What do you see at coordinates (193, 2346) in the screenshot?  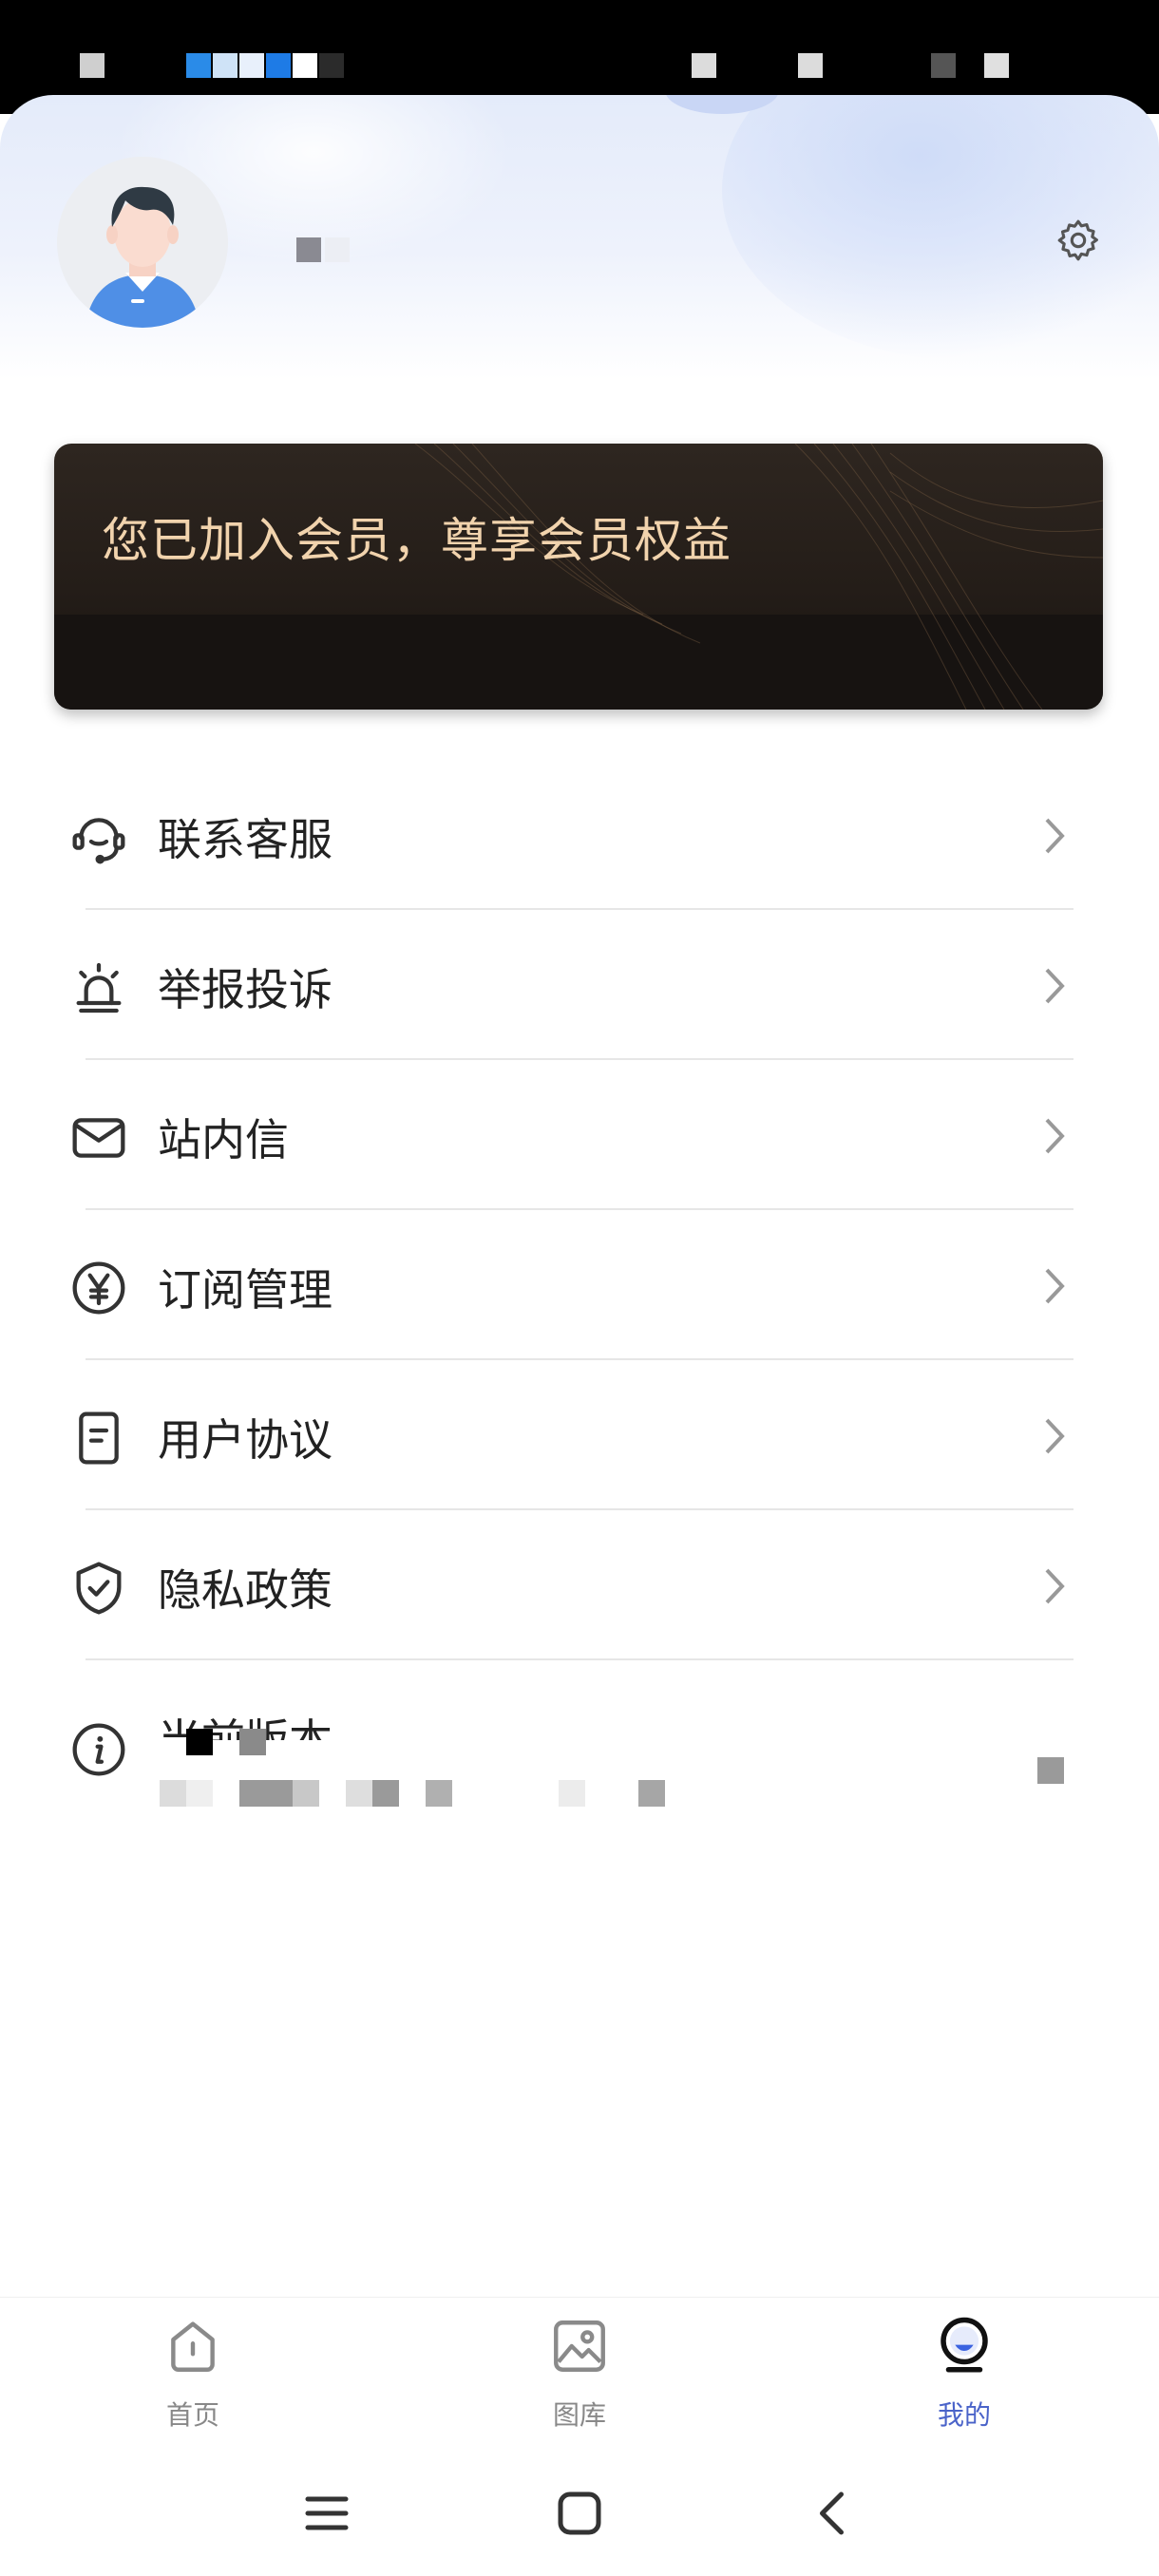 I see `home-icon` at bounding box center [193, 2346].